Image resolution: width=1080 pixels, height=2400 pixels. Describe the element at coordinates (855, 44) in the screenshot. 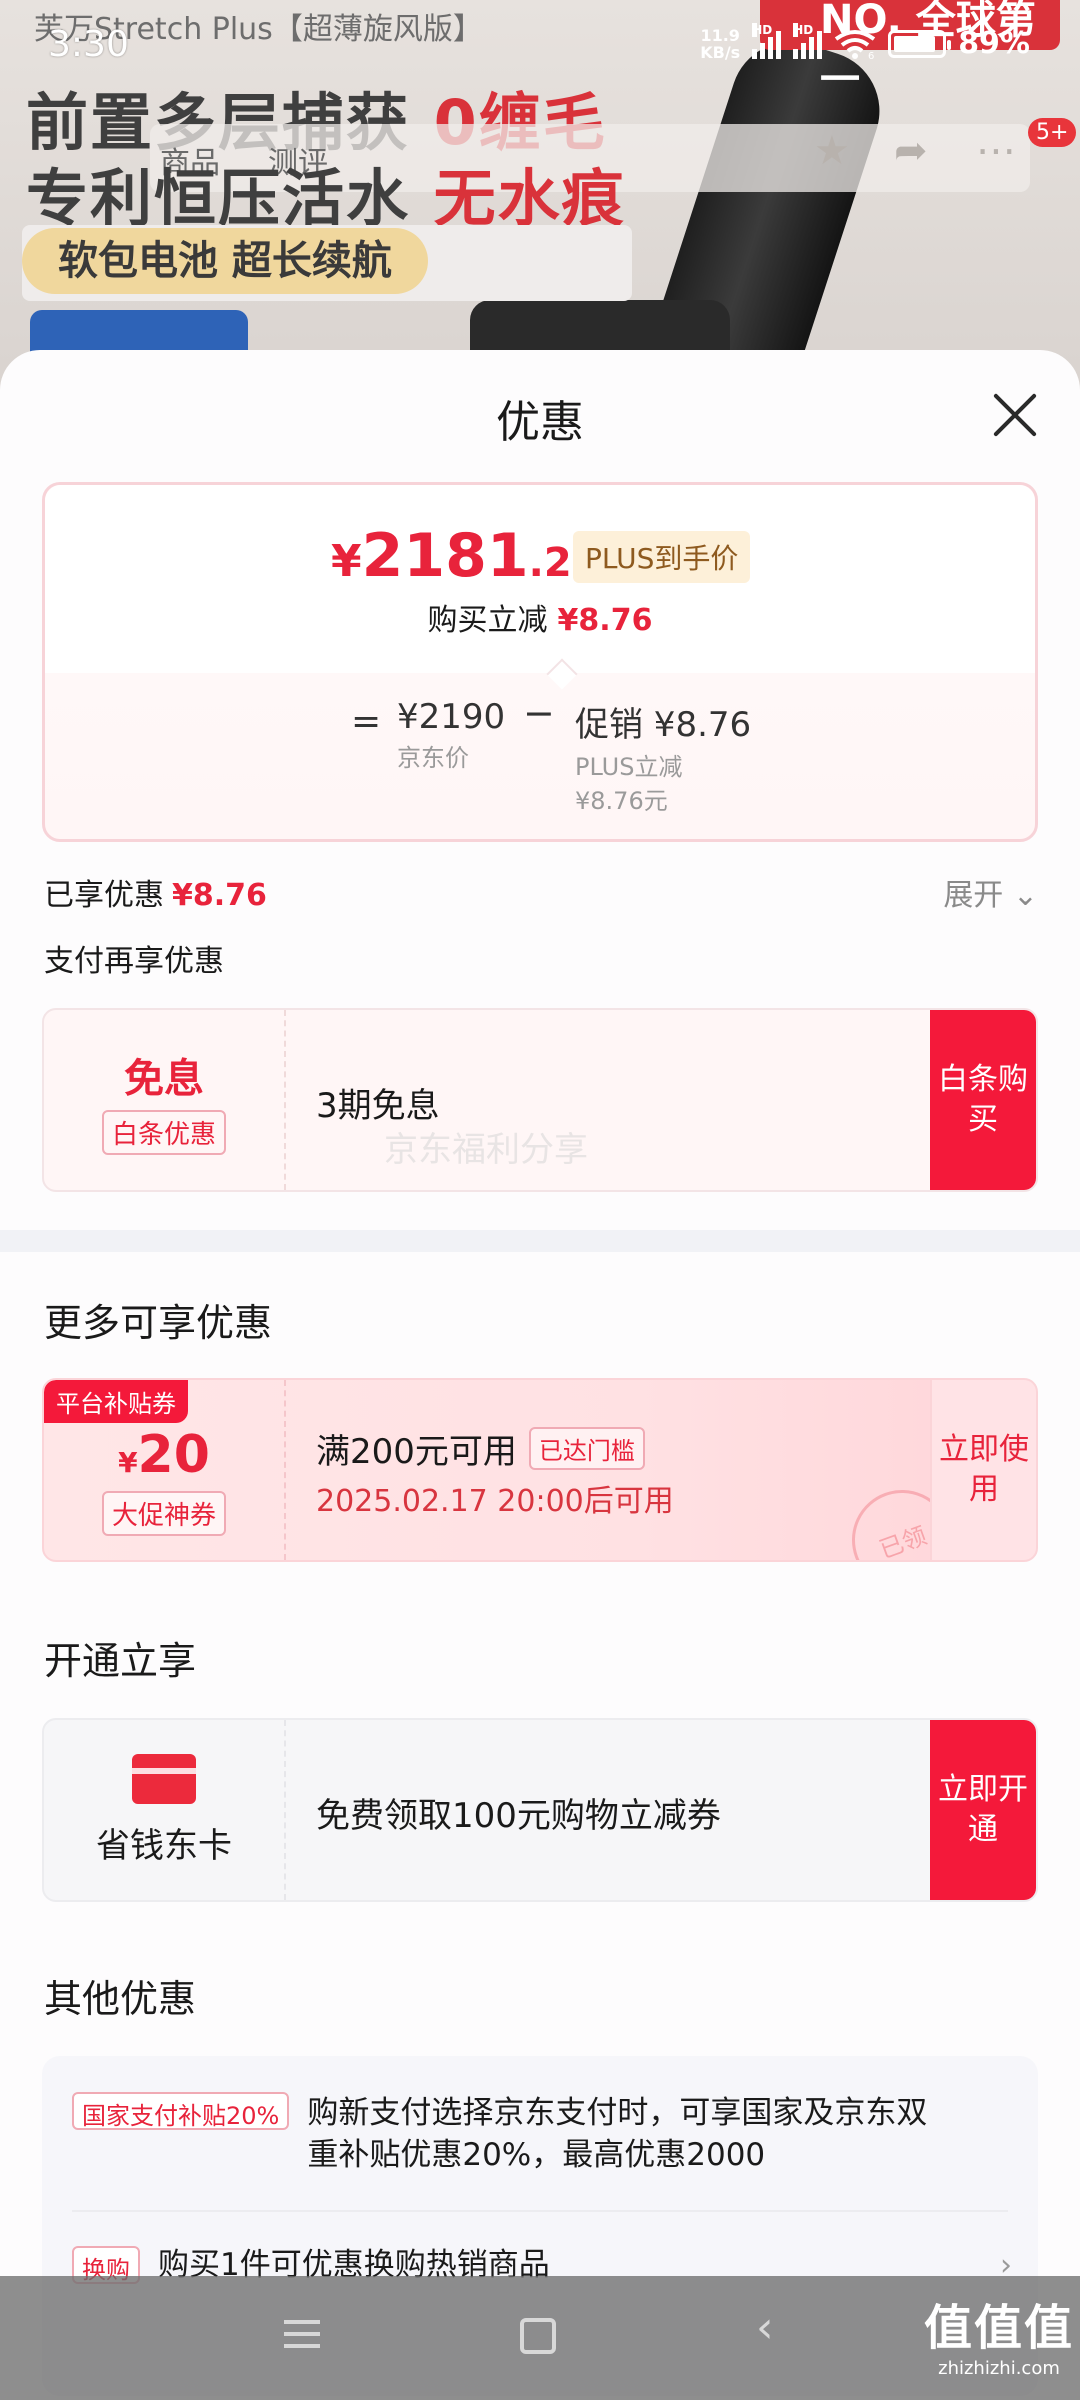

I see `wifi-icon: 6` at that location.